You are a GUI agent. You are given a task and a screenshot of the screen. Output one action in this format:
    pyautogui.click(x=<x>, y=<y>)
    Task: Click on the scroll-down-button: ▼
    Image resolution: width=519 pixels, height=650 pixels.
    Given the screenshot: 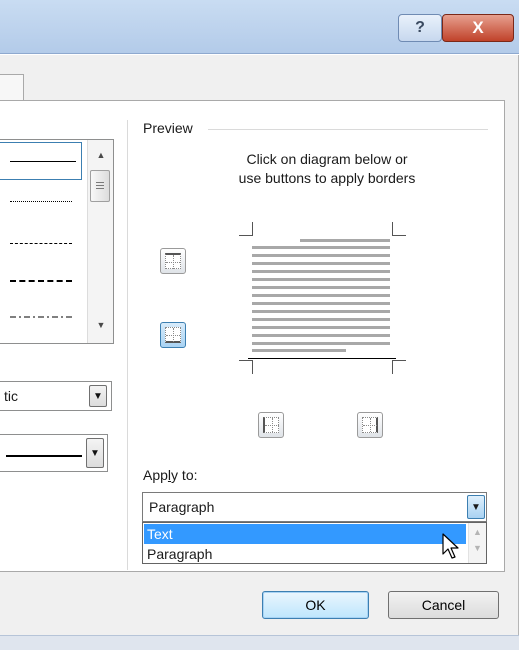 What is the action you would take?
    pyautogui.click(x=101, y=325)
    